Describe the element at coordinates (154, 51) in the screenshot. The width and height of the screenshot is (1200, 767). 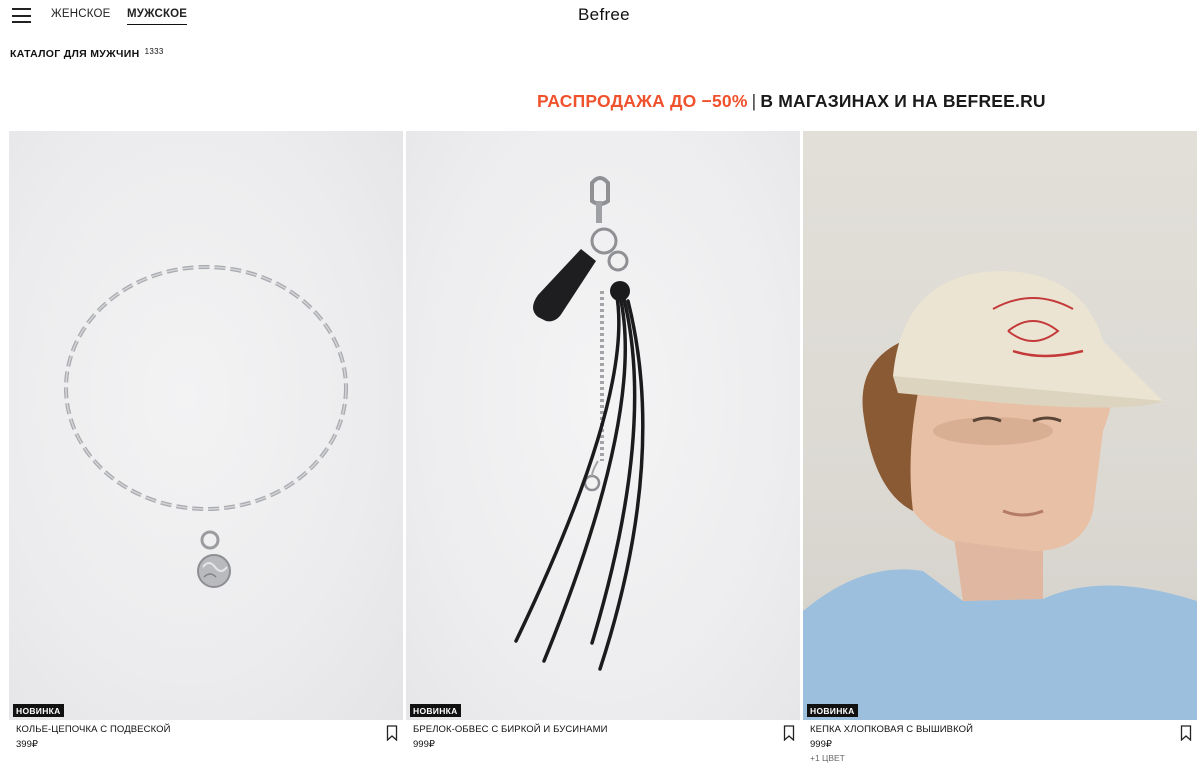
I see `catalog-count: 1333` at that location.